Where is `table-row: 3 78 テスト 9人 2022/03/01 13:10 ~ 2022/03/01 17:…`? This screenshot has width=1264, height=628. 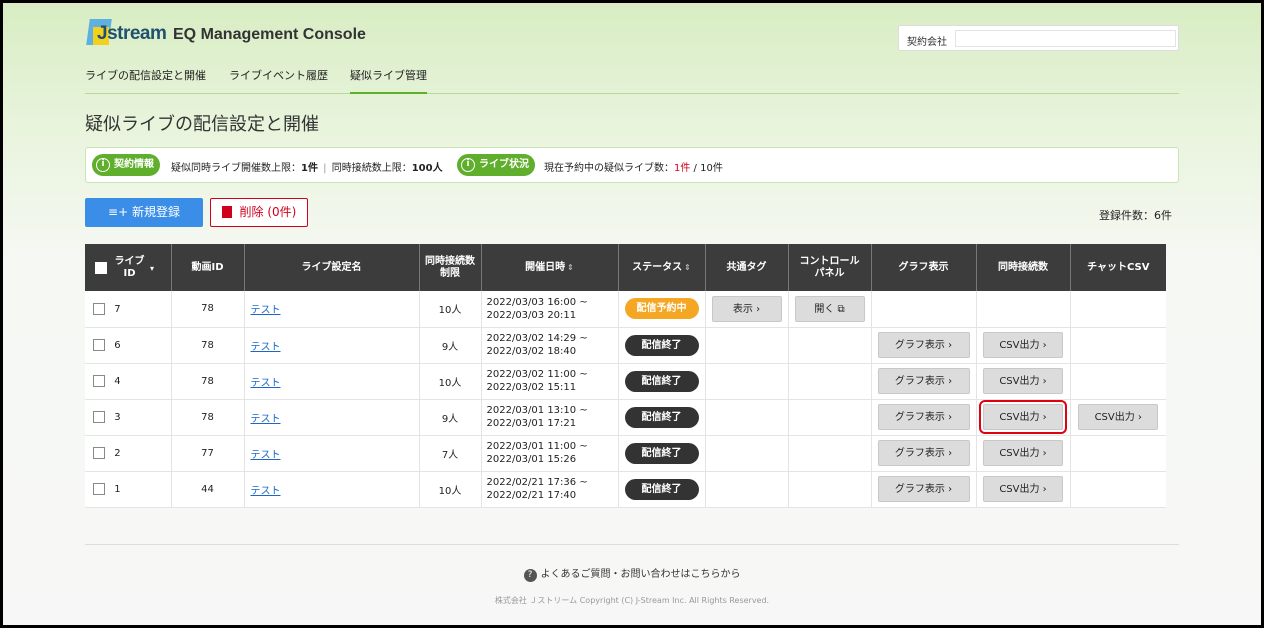
table-row: 3 78 テスト 9人 2022/03/01 13:10 ~ 2022/03/01 17:… is located at coordinates (625, 417).